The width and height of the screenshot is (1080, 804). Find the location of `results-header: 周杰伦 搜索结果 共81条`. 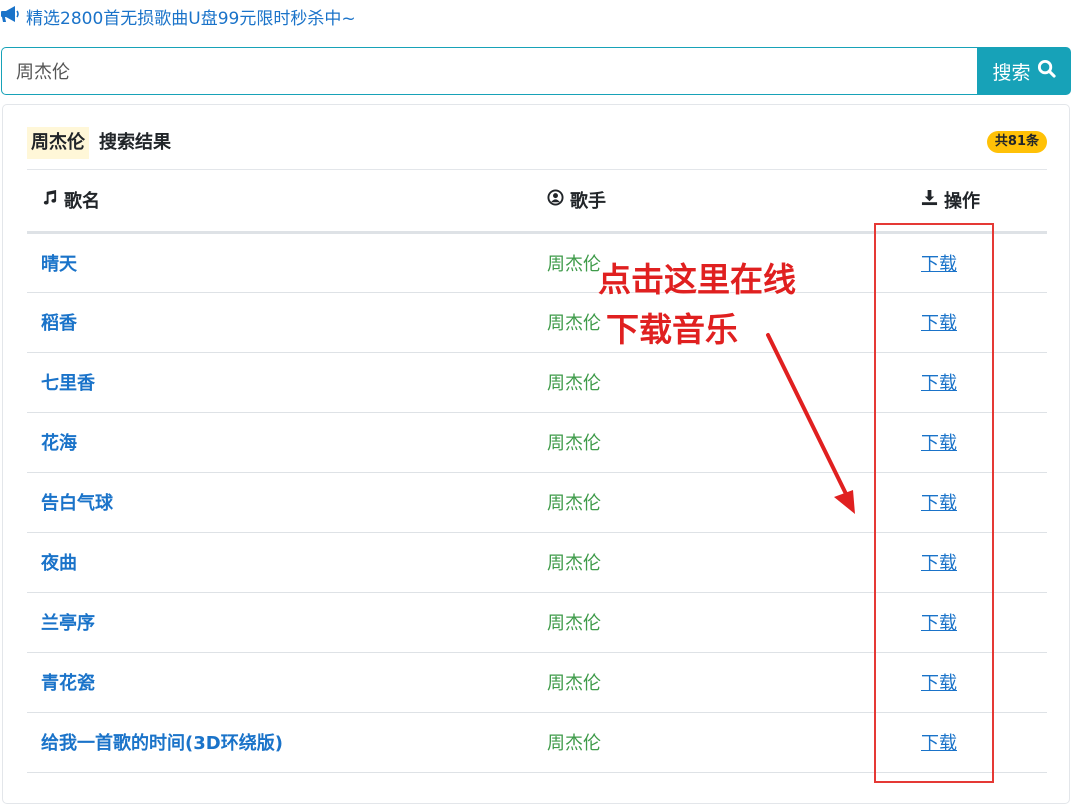

results-header: 周杰伦 搜索结果 共81条 is located at coordinates (537, 147).